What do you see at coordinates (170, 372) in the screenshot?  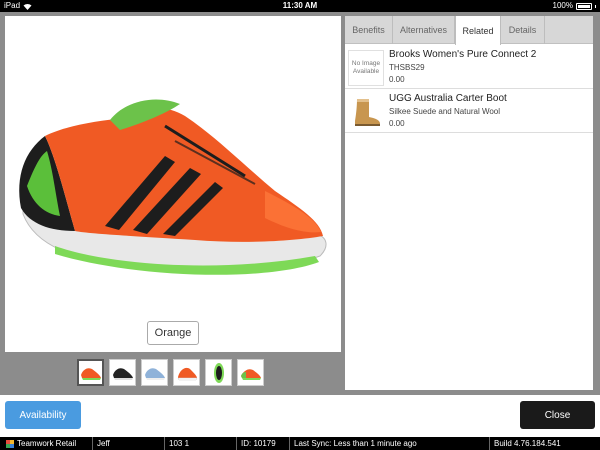 I see `thumbnail-strip` at bounding box center [170, 372].